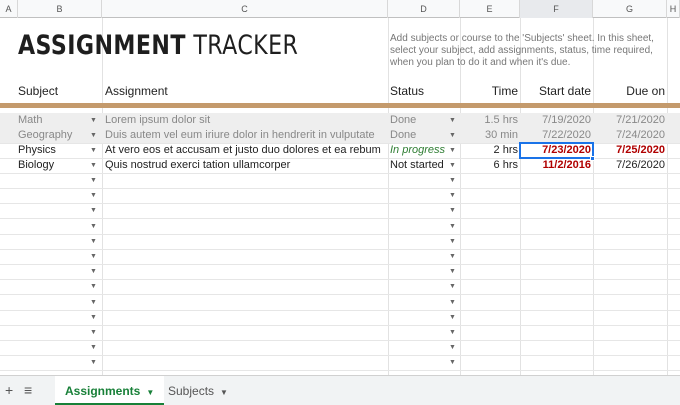  I want to click on column-header-f: F, so click(556, 9).